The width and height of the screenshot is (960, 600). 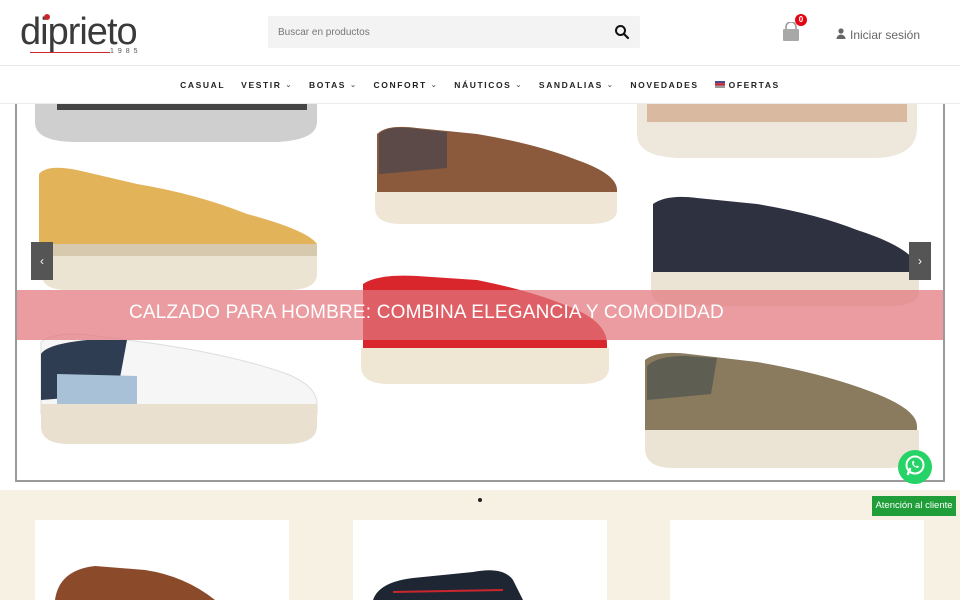 I want to click on search-icon, so click(x=622, y=32).